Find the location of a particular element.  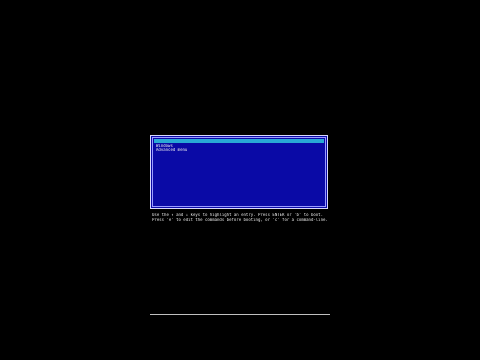

bootloader-header is located at coordinates (239, 131).